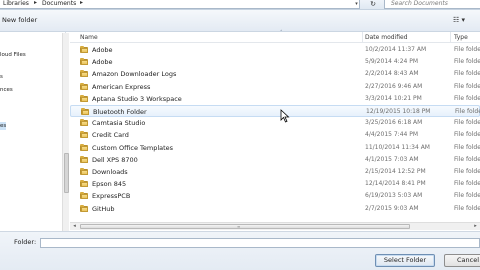  Describe the element at coordinates (394, 123) in the screenshot. I see `file-date-modified: 3/25/2016 6:18 AM` at that location.